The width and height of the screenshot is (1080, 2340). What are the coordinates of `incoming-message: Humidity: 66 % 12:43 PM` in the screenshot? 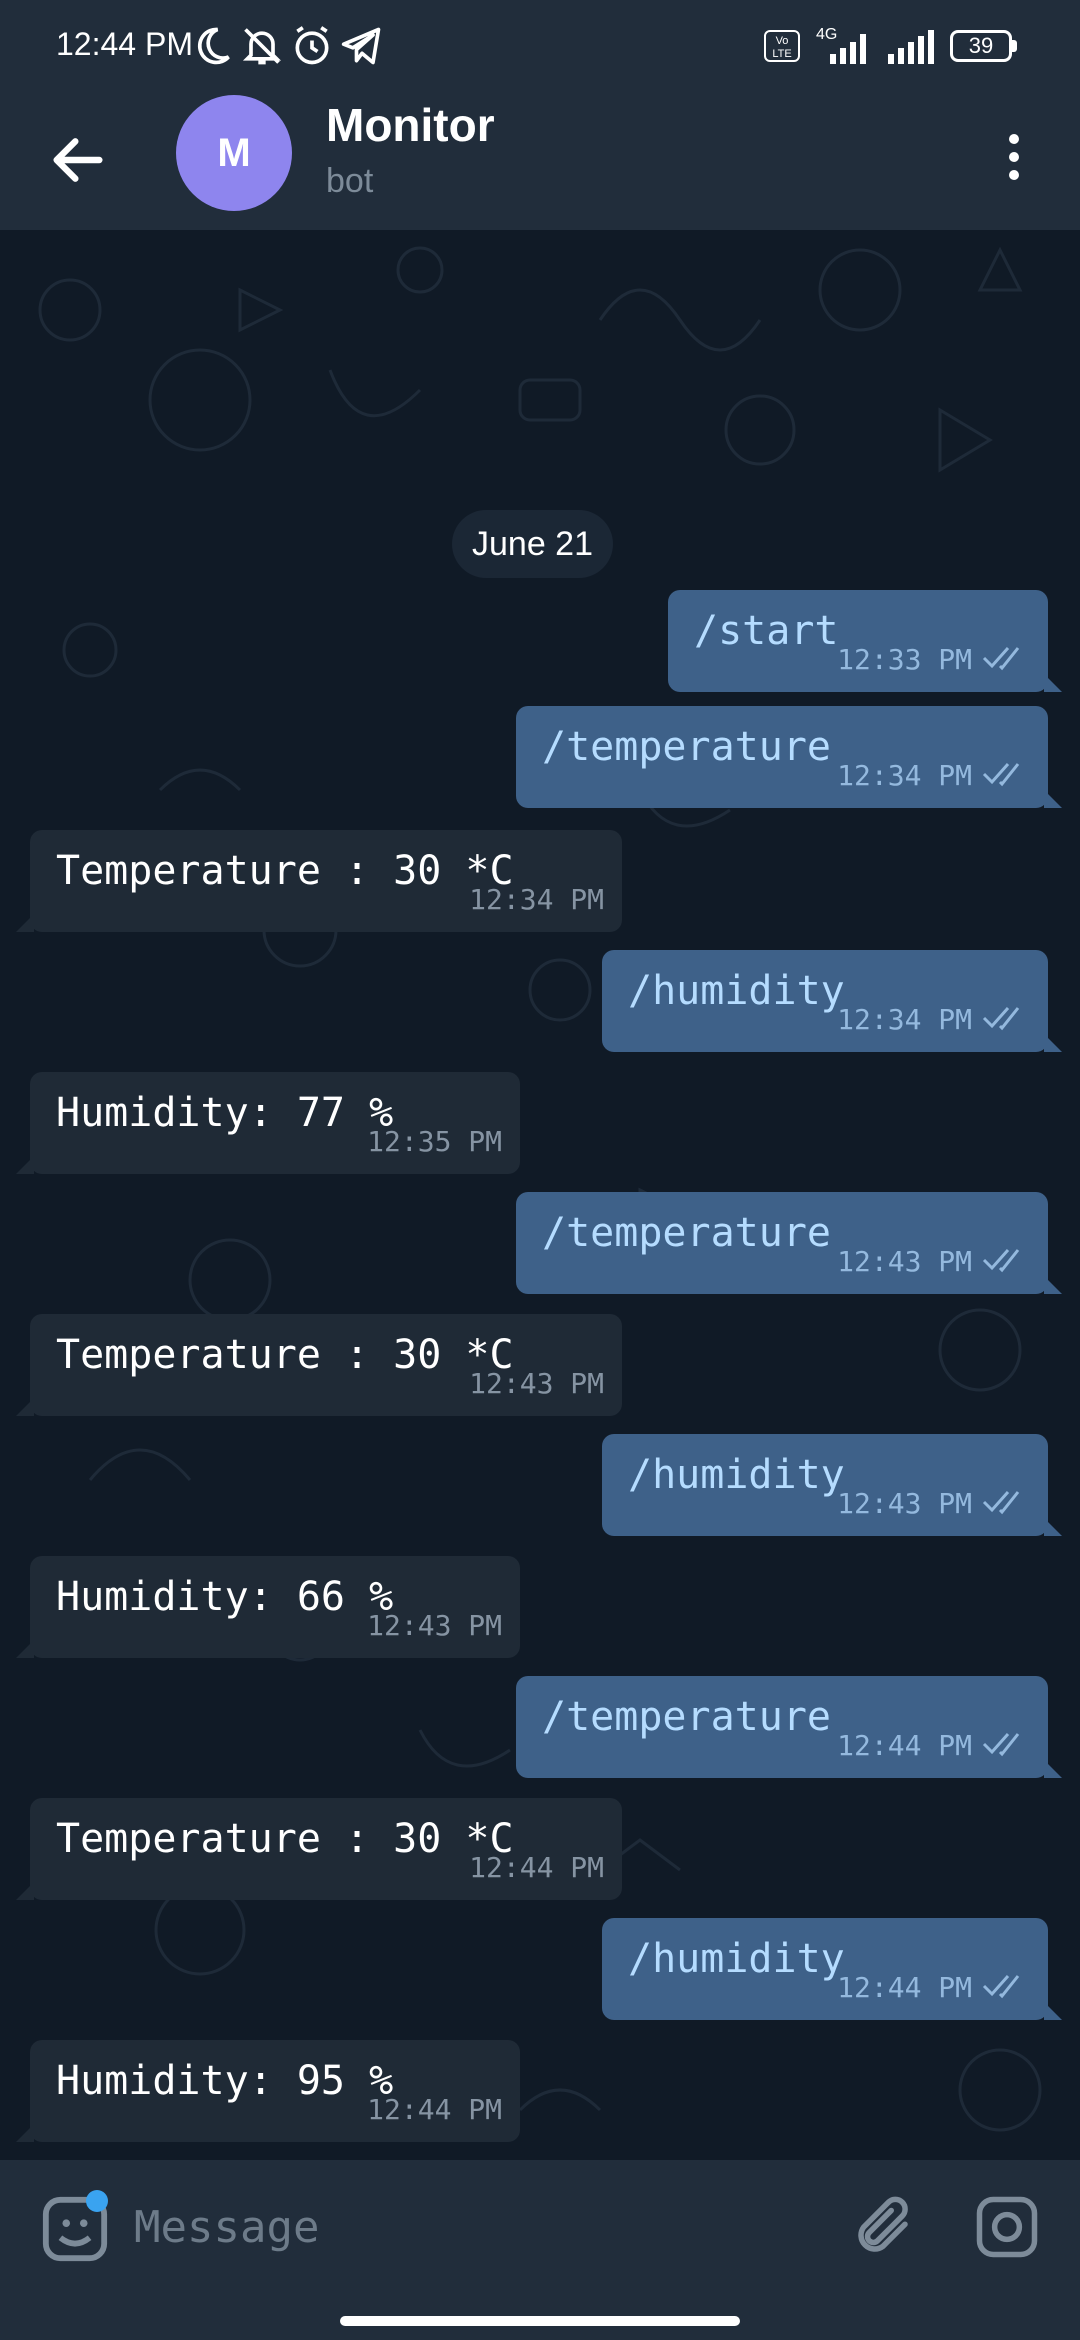 It's located at (268, 1607).